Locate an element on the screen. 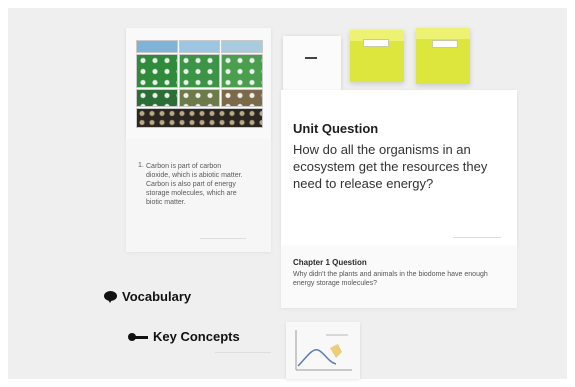  chapter-question-title: Chapter 1 Question is located at coordinates (330, 262).